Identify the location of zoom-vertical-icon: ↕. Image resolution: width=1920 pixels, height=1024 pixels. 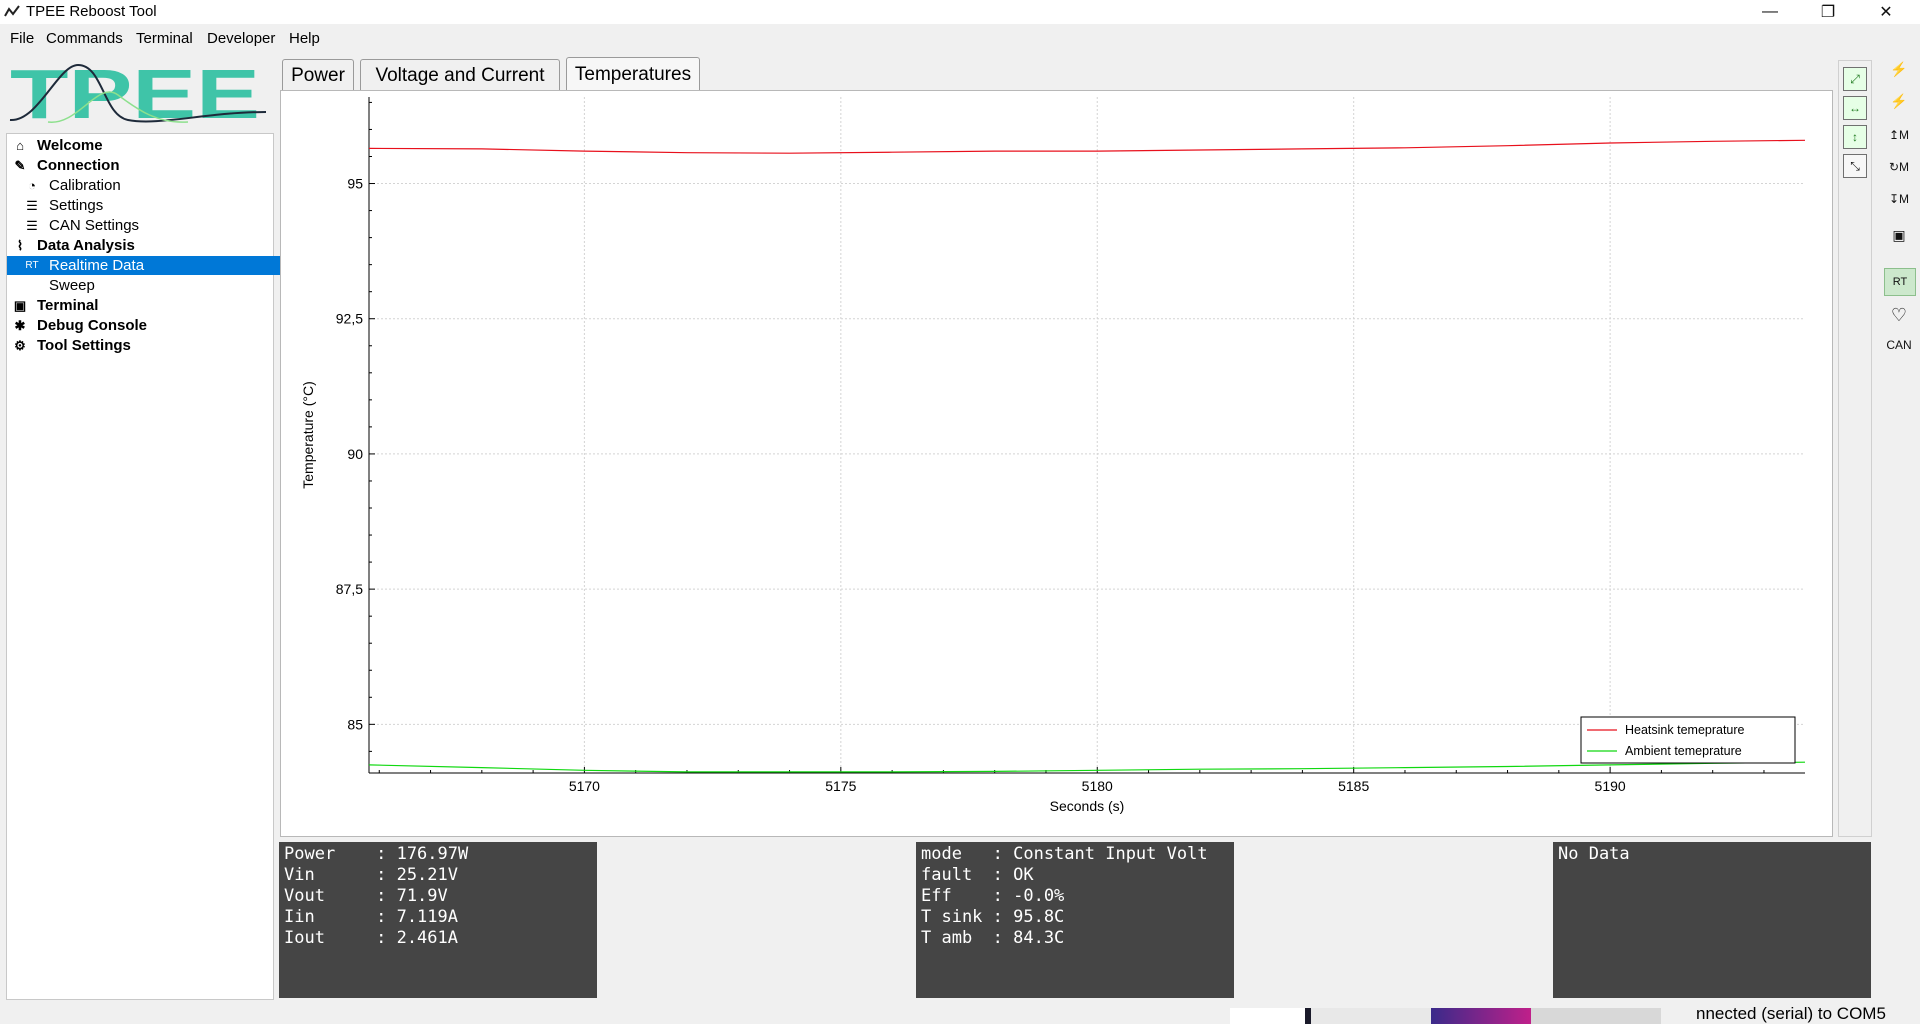
(1855, 137).